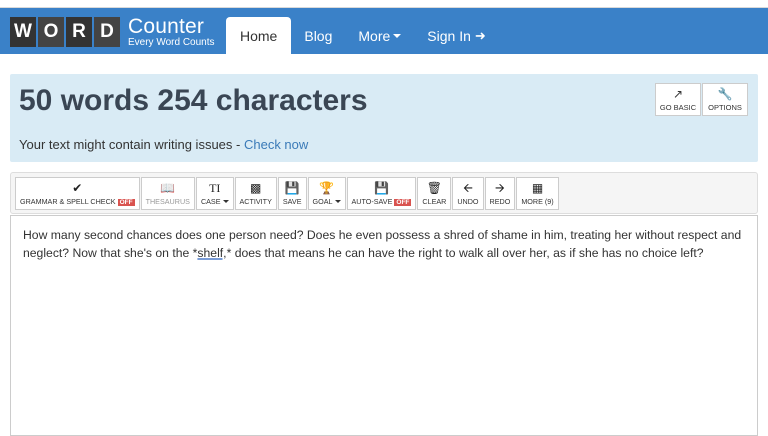 This screenshot has height=436, width=768. What do you see at coordinates (537, 187) in the screenshot?
I see `grid-icon: ▦` at bounding box center [537, 187].